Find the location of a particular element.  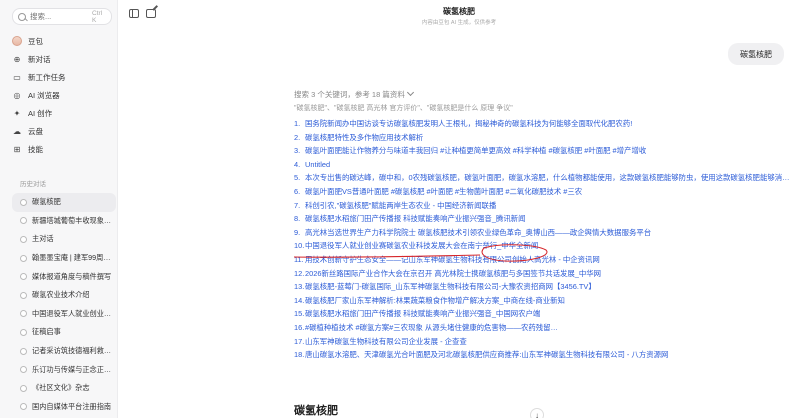

reference-number: 18. is located at coordinates (299, 355).